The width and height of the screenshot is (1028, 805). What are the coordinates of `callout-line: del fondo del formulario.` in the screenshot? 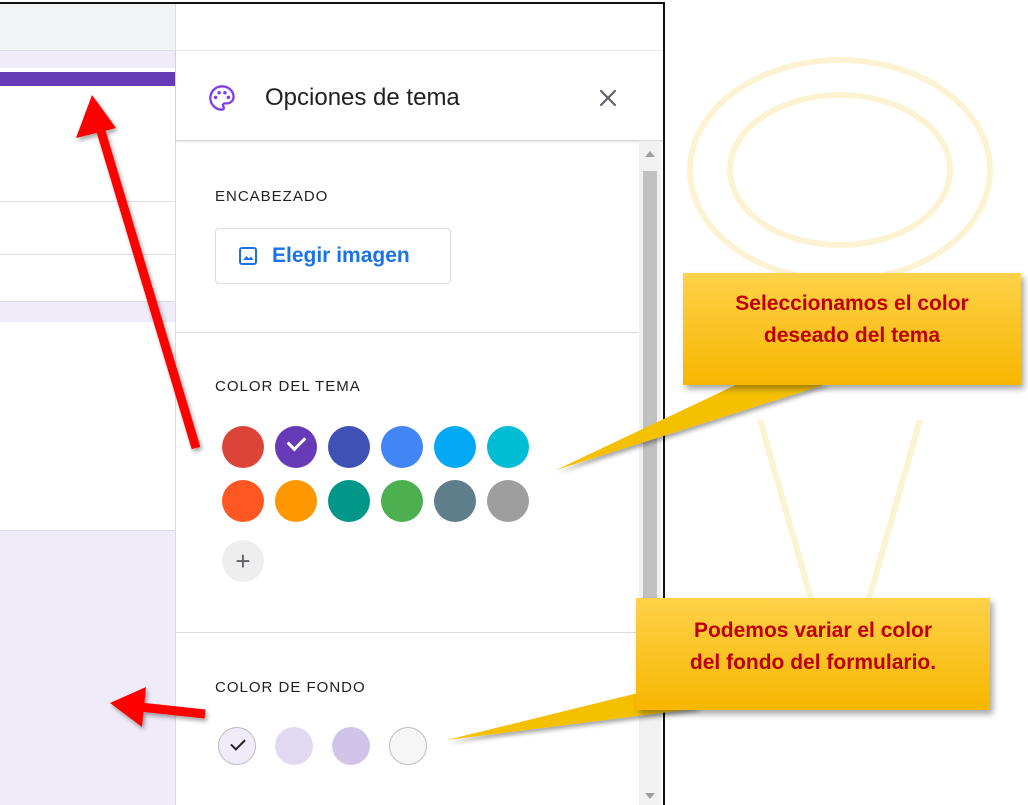 It's located at (813, 662).